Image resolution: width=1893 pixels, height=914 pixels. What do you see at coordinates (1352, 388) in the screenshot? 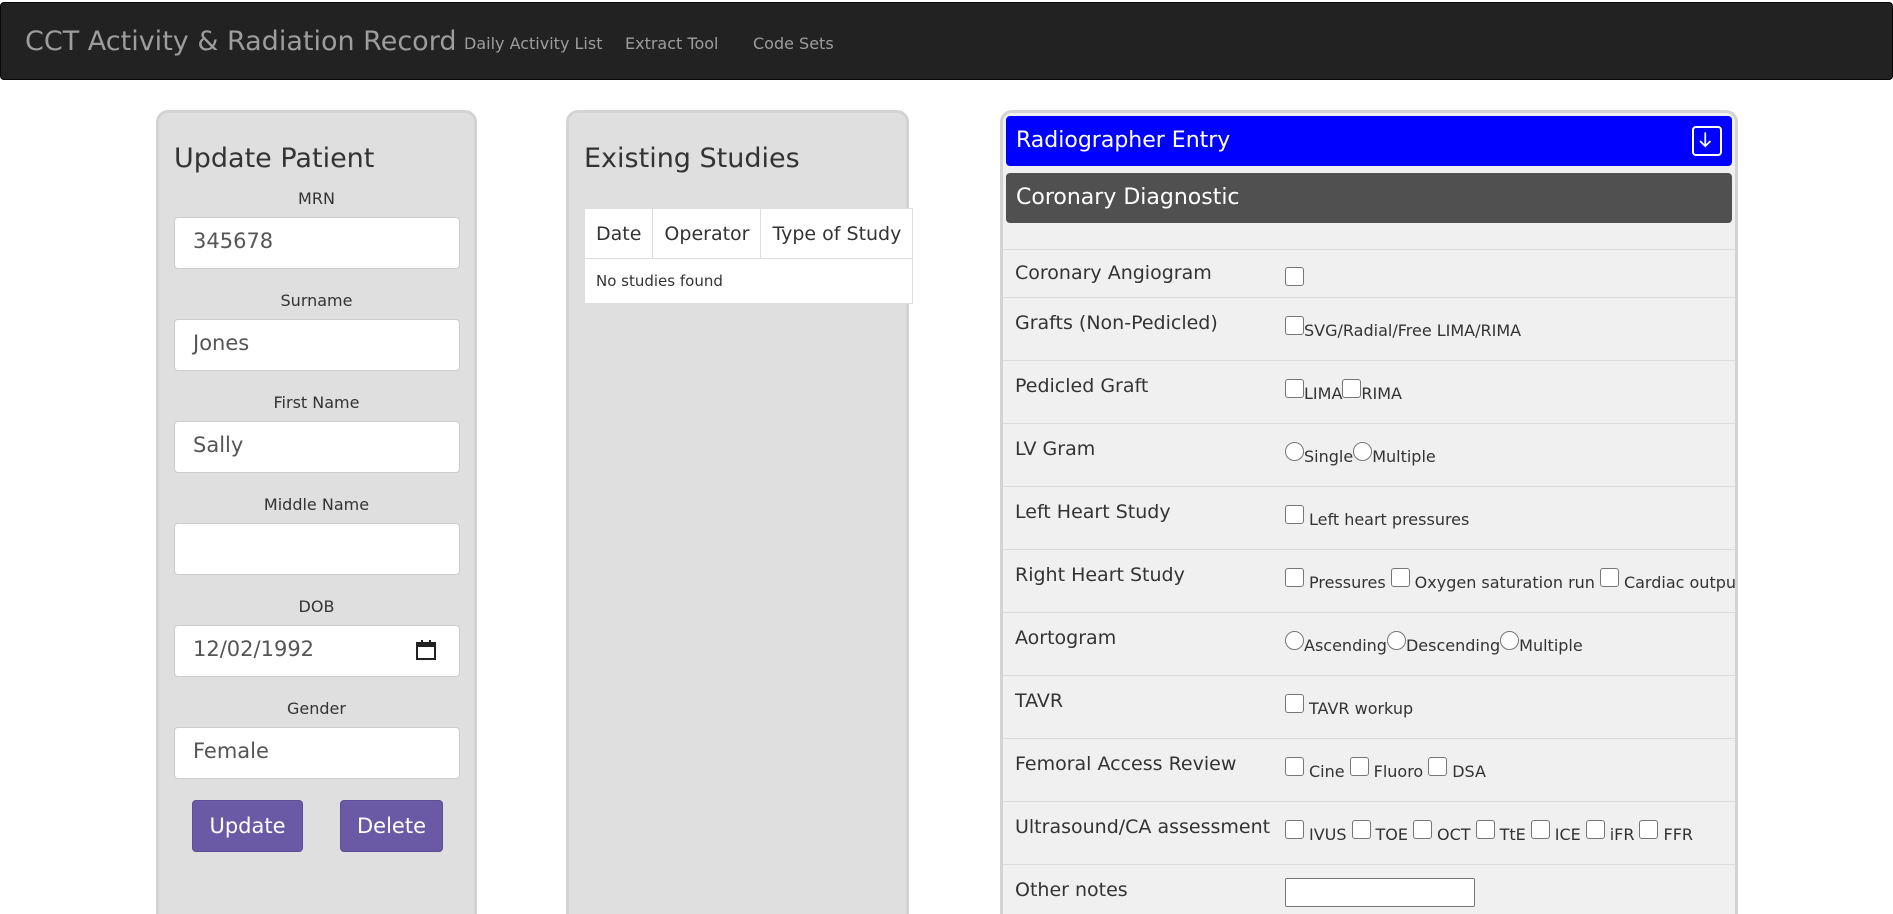
I see `rima-checkbox` at bounding box center [1352, 388].